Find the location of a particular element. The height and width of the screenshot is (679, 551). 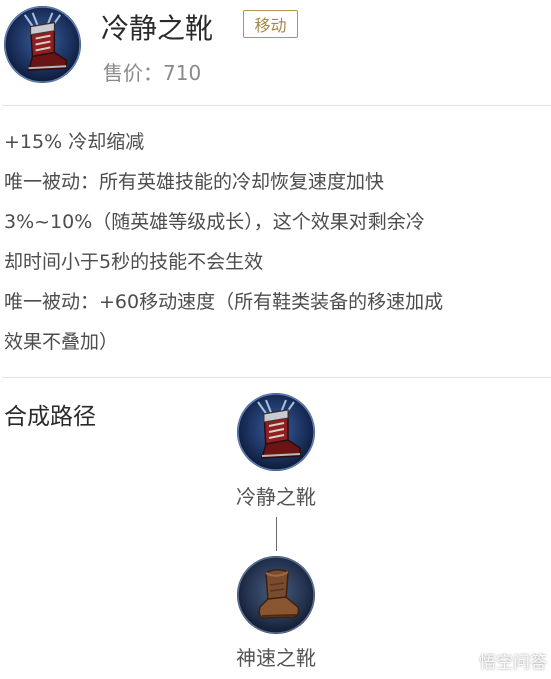

item-price: 售价：710 is located at coordinates (152, 73).